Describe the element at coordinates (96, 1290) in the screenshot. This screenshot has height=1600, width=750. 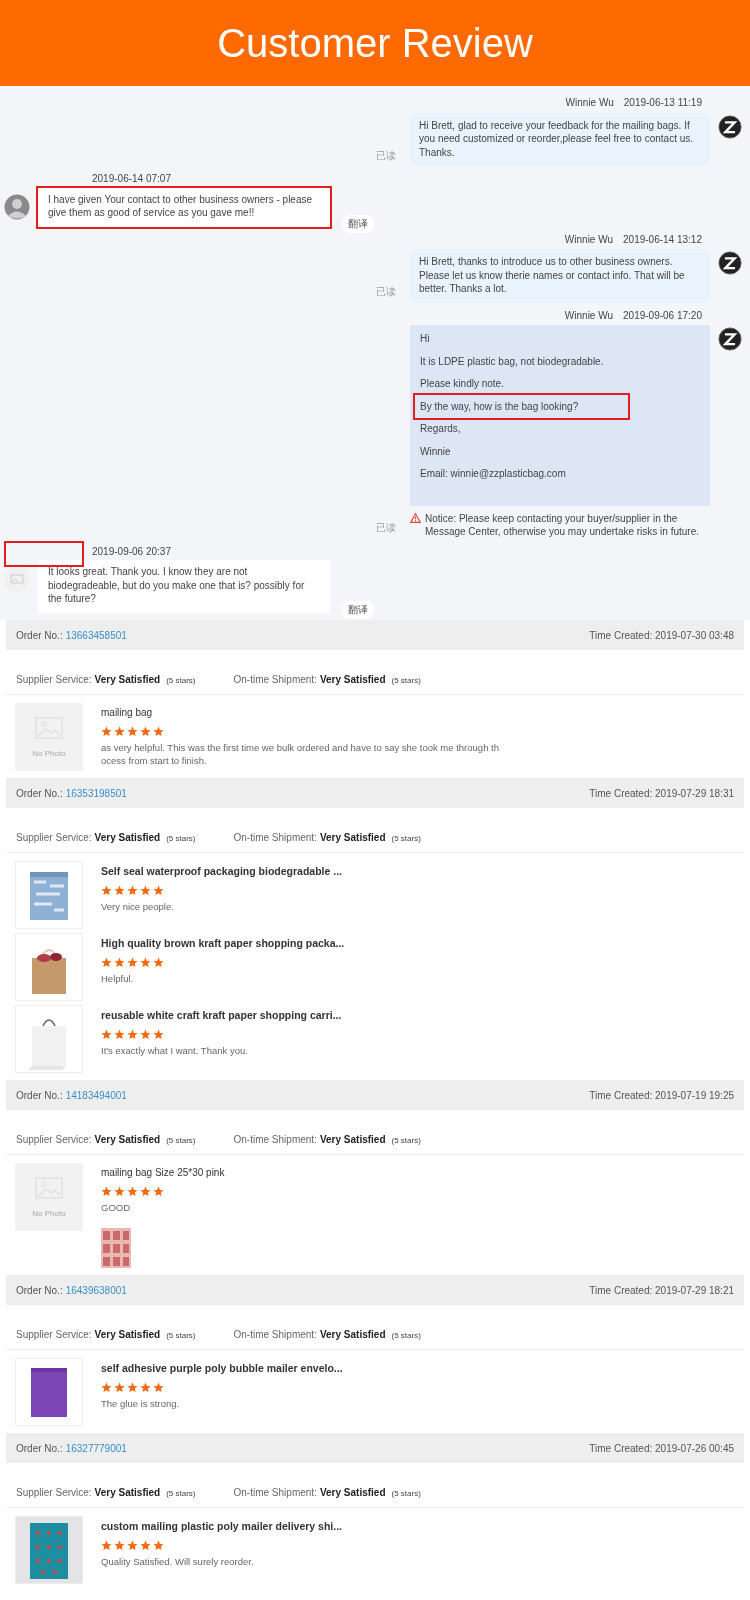
I see `order-number-link: 16439638001` at that location.